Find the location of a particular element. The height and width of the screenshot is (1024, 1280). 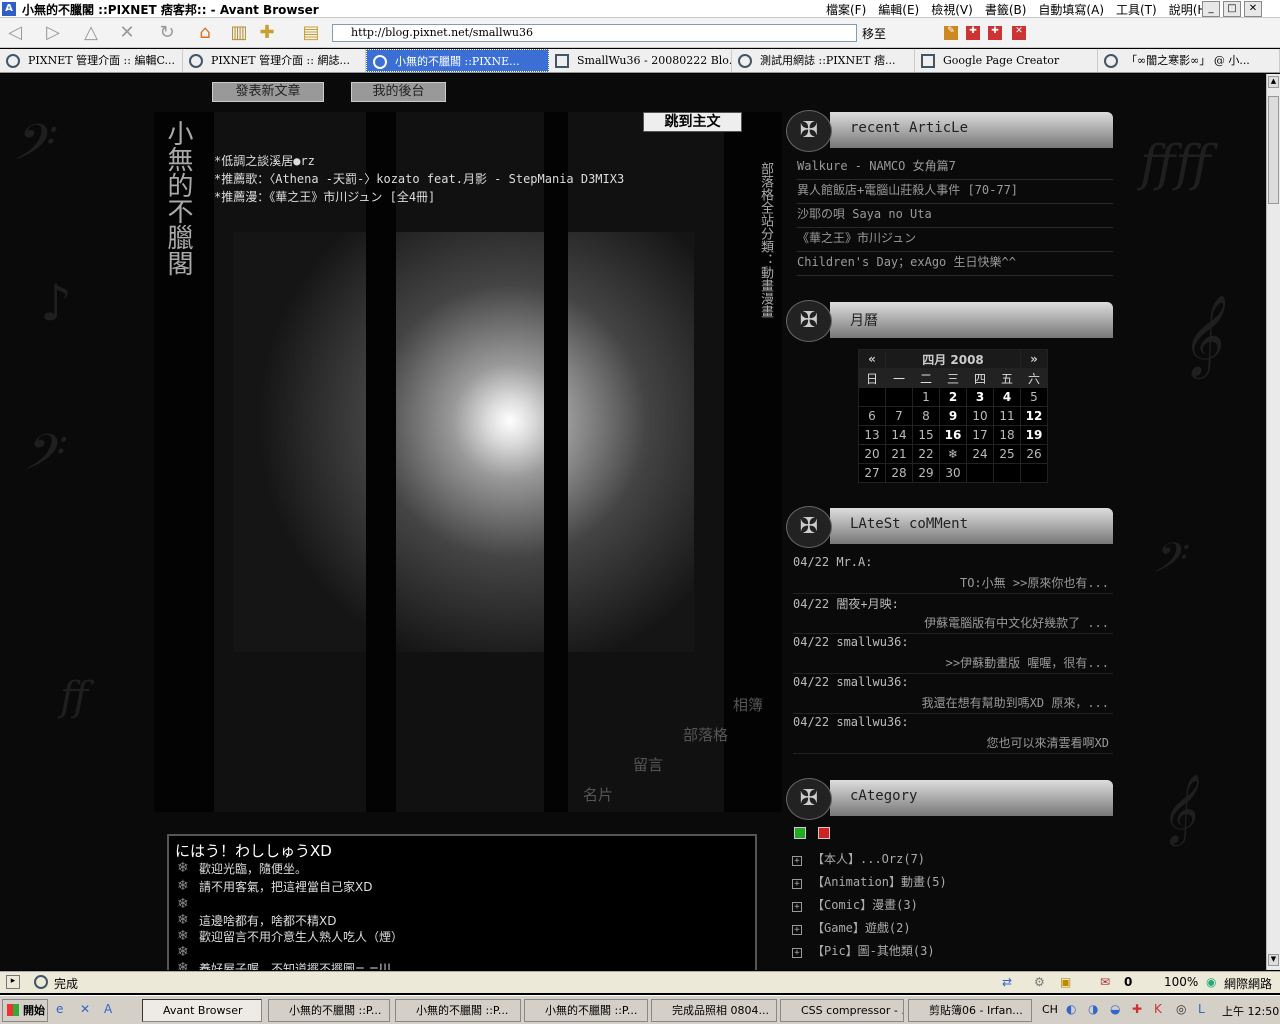

clipboard-icon: ▤ is located at coordinates (311, 33).